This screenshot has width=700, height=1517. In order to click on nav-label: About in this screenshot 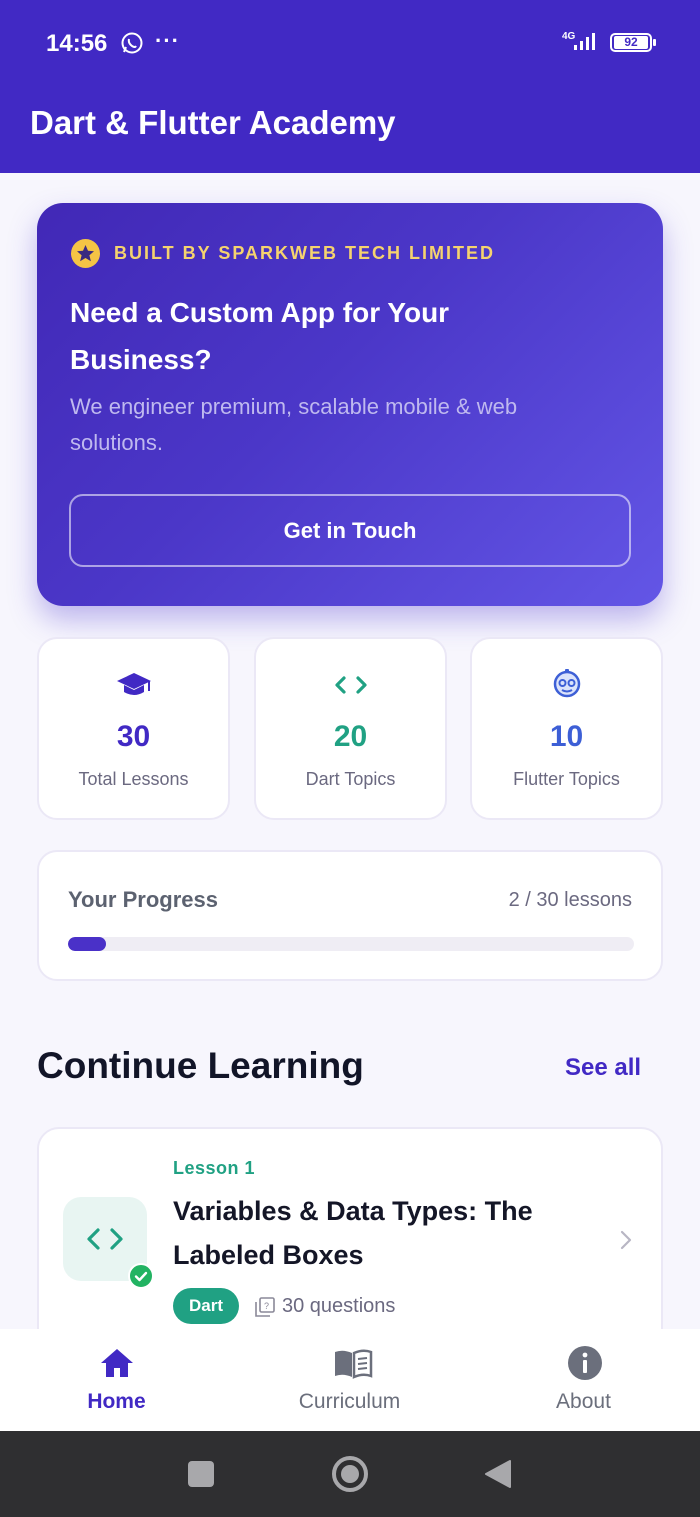, I will do `click(583, 1401)`.